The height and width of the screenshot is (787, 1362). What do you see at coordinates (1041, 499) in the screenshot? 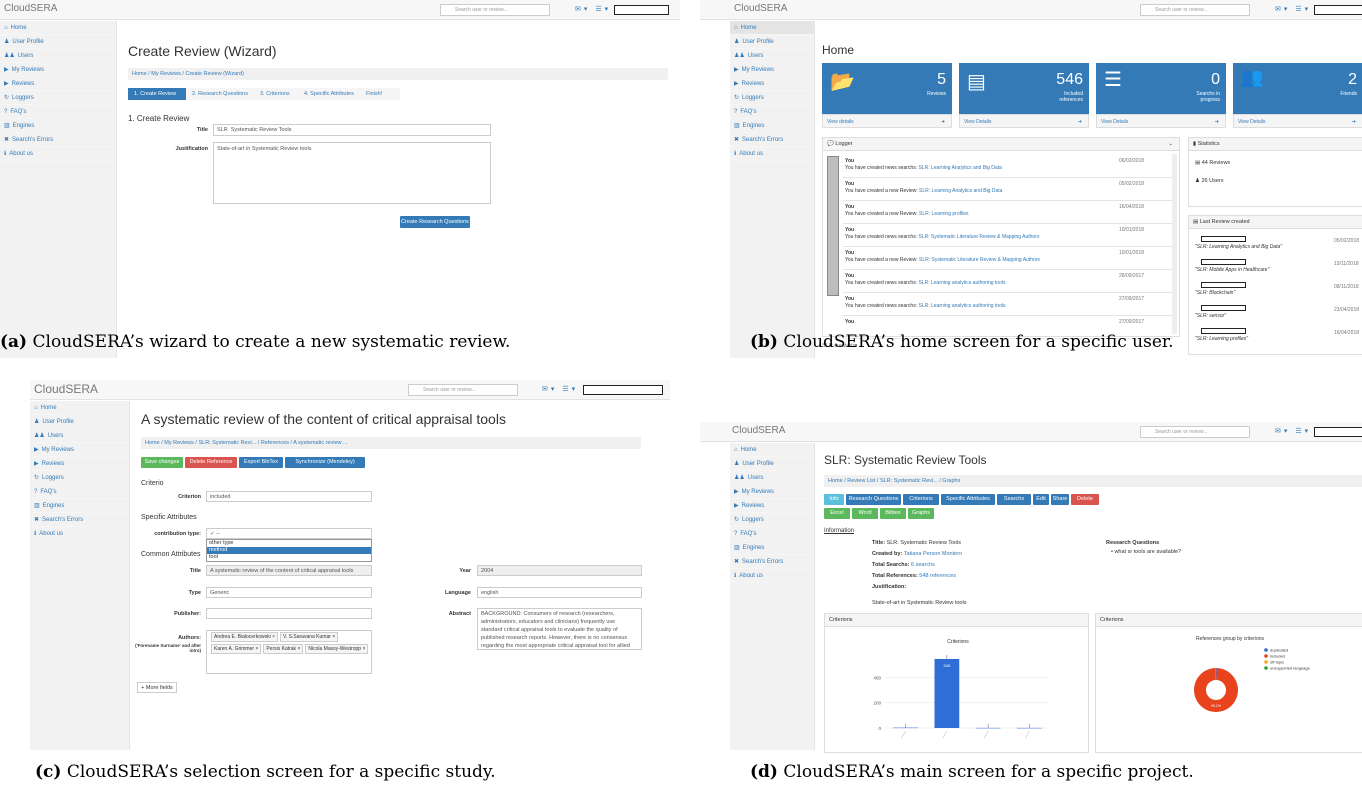
I see `tab-edit: Edit` at bounding box center [1041, 499].